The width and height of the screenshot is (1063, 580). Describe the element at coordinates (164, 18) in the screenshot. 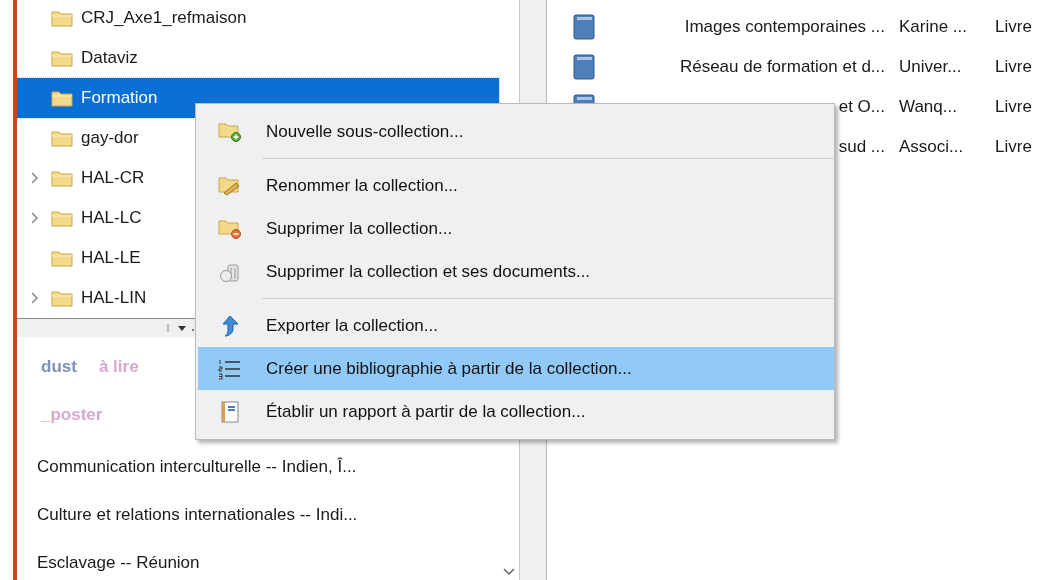

I see `collection-label: CRJ_Axe1_refmaison` at that location.